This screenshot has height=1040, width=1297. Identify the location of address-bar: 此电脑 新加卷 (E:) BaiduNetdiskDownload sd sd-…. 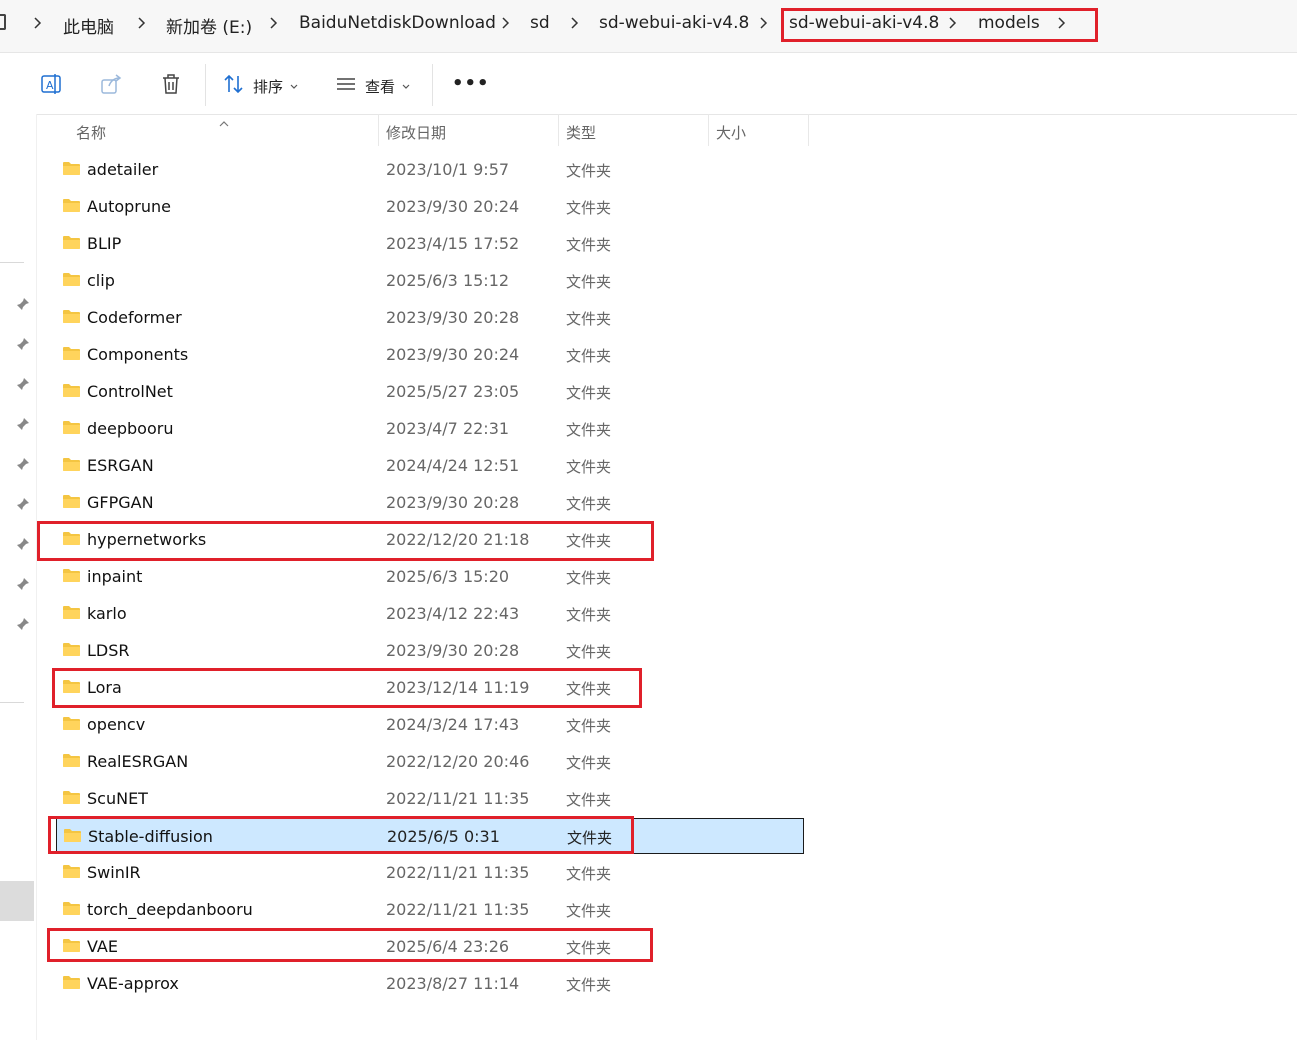
(648, 26).